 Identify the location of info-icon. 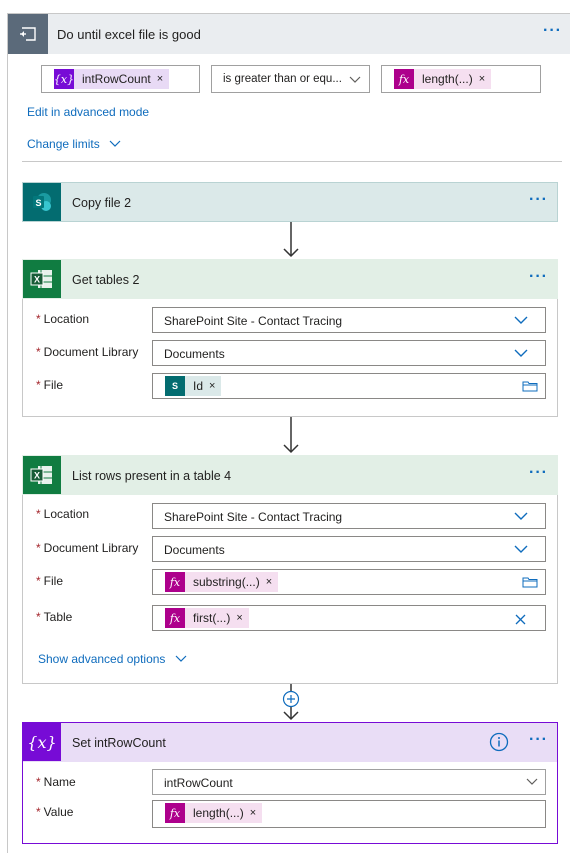
(499, 742).